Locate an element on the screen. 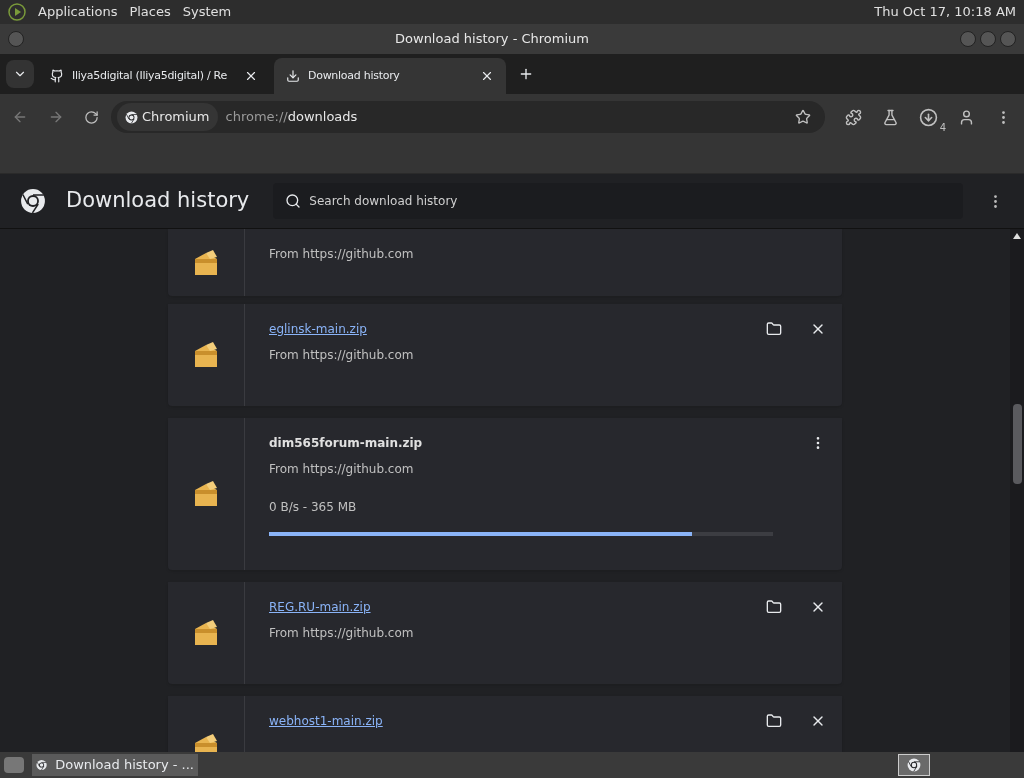 The height and width of the screenshot is (778, 1024). url-text: chrome://downloads is located at coordinates (291, 117).